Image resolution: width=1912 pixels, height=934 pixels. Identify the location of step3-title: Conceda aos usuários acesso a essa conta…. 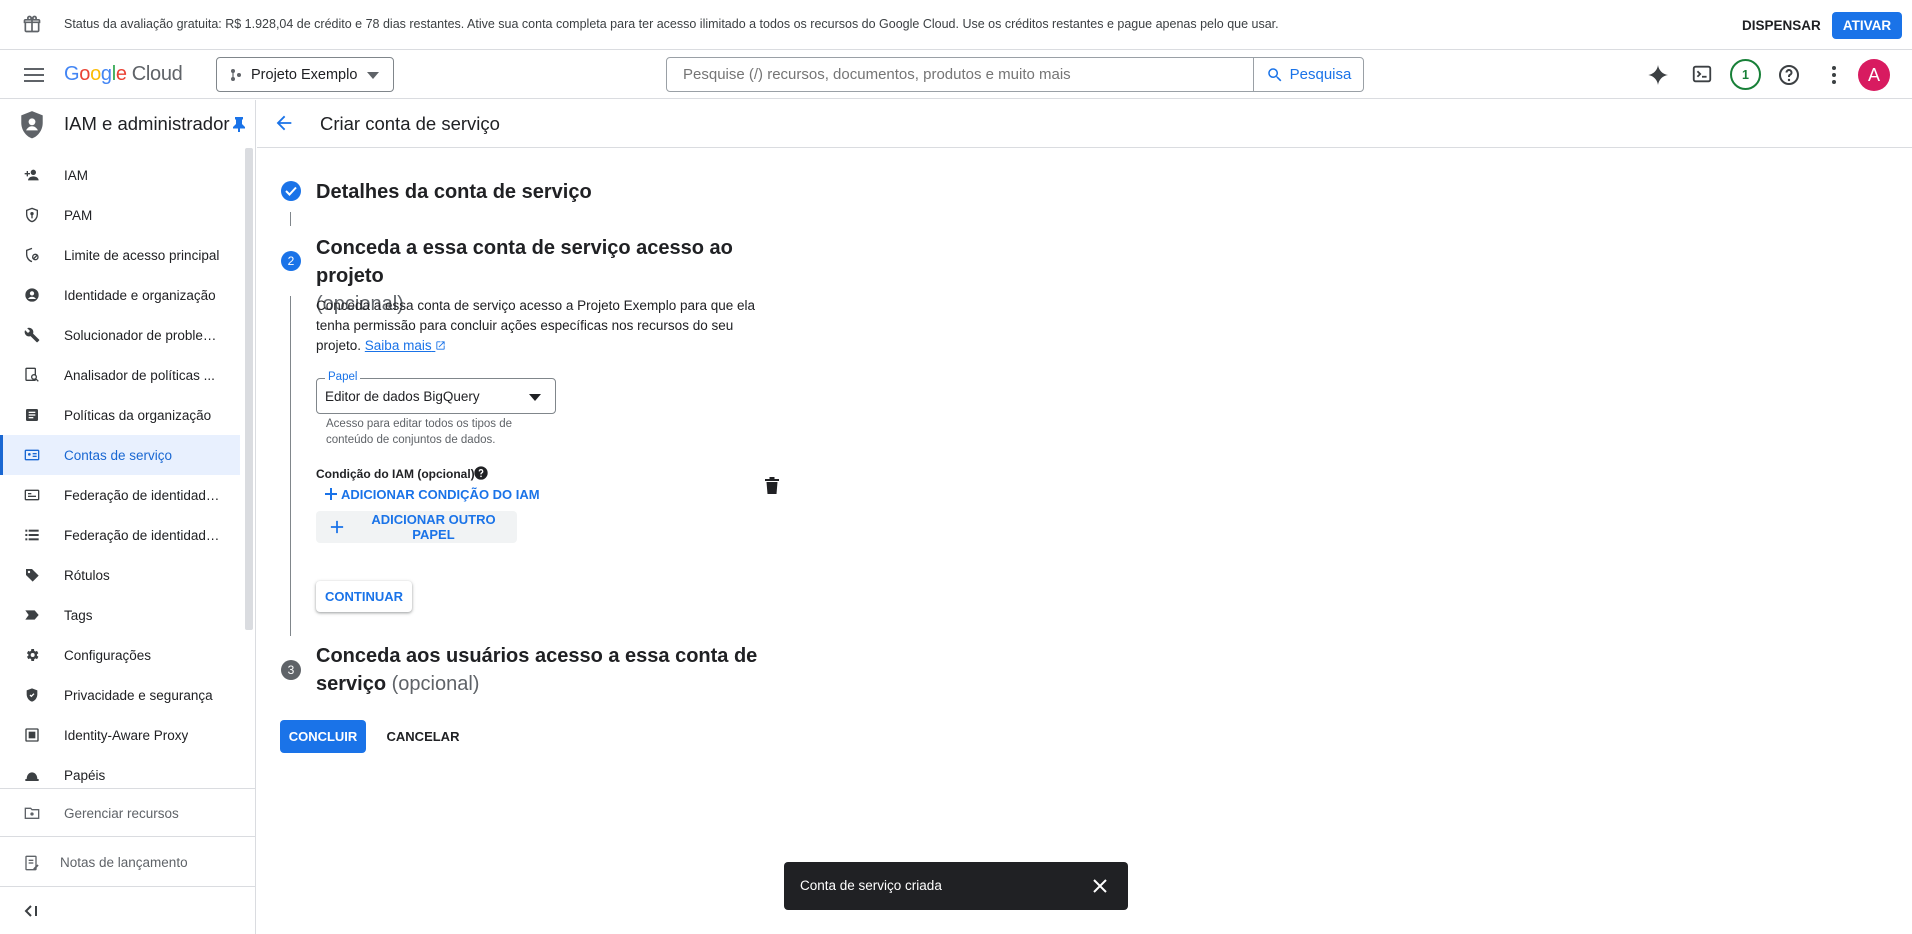
(551, 670).